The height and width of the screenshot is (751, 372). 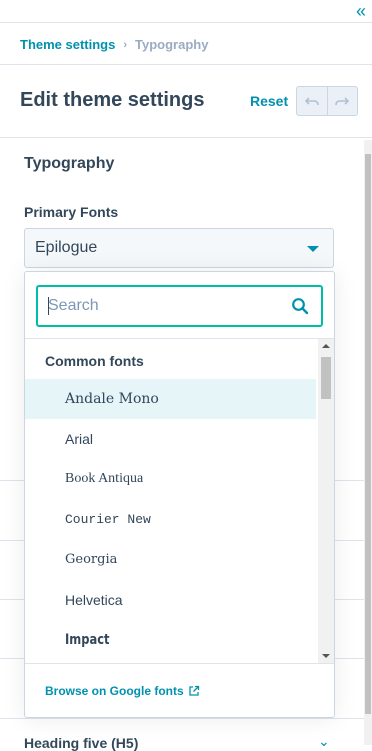 I want to click on search-field, so click(x=179, y=306).